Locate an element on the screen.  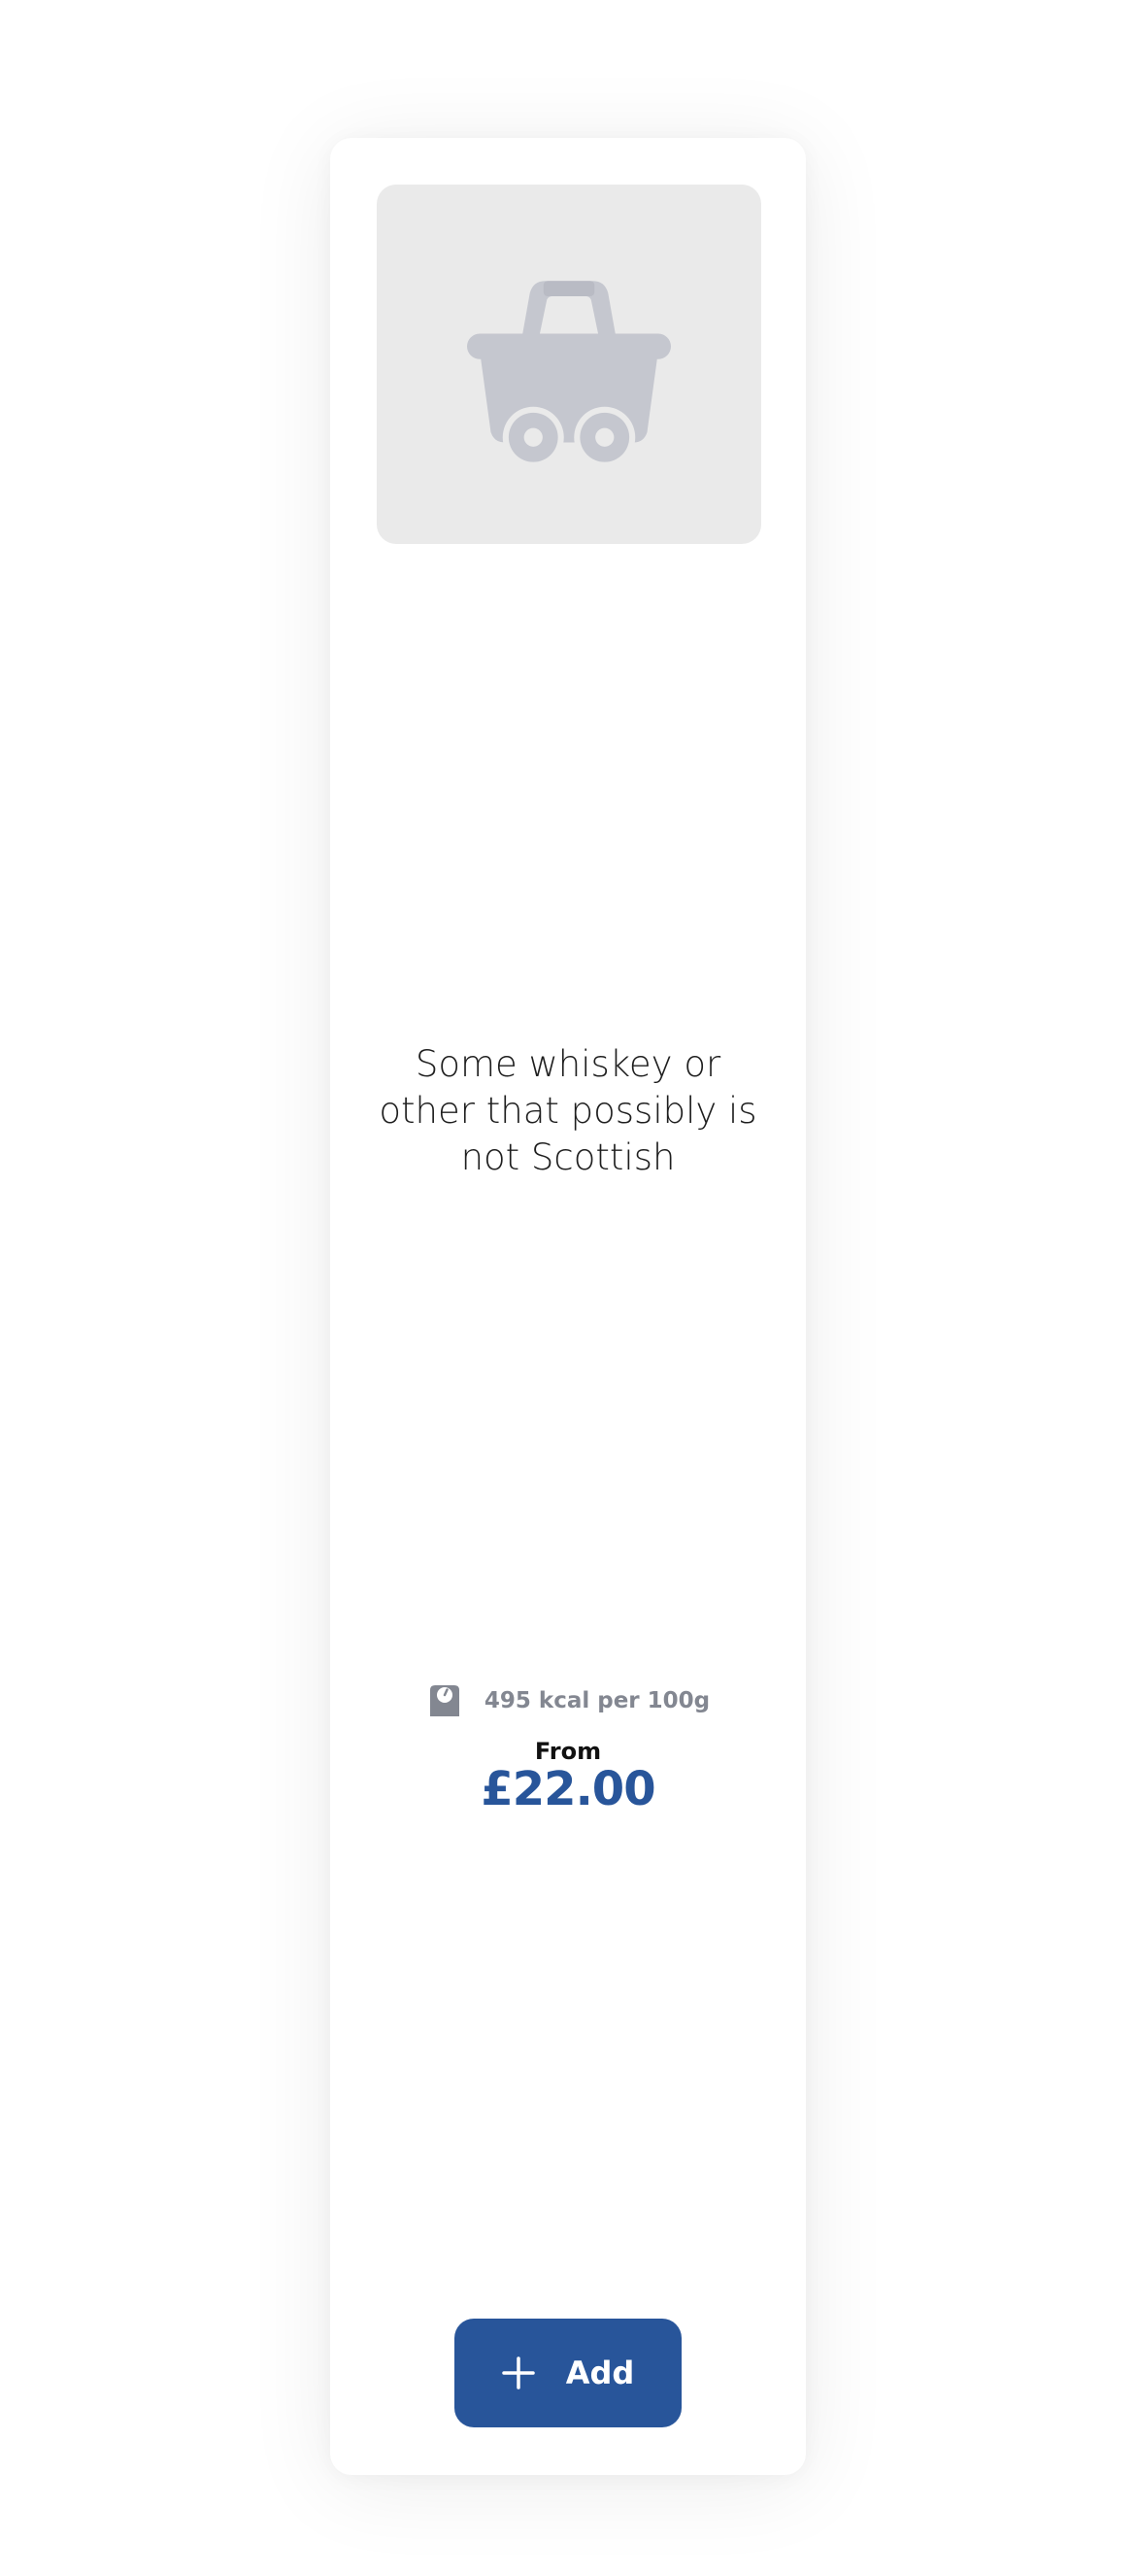
product-price: £22.00 is located at coordinates (568, 1789).